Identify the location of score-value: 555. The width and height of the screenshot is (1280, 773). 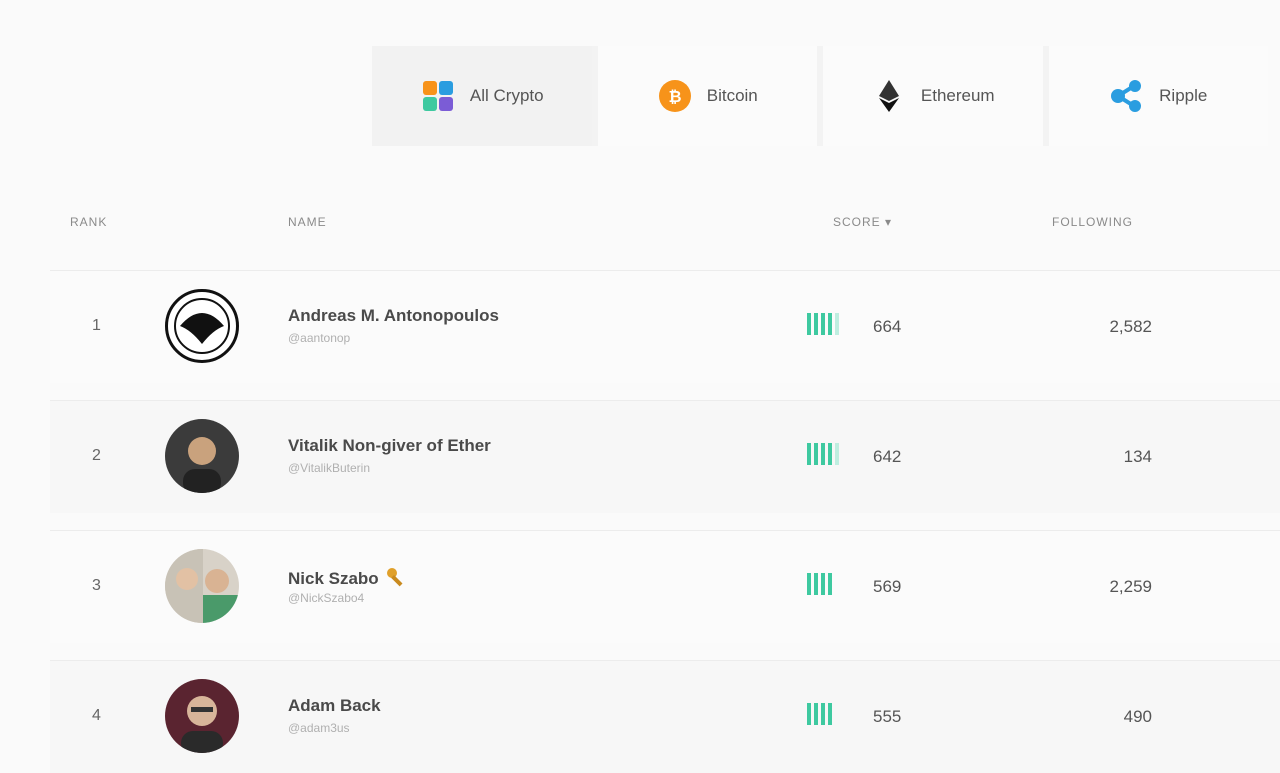
(887, 716).